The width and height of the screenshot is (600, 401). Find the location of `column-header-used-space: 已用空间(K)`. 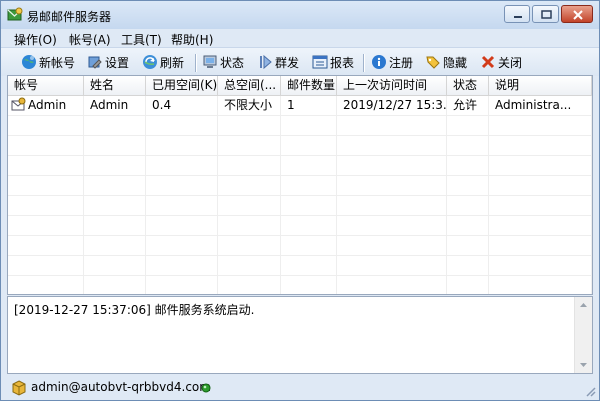

column-header-used-space: 已用空间(K) is located at coordinates (182, 85).